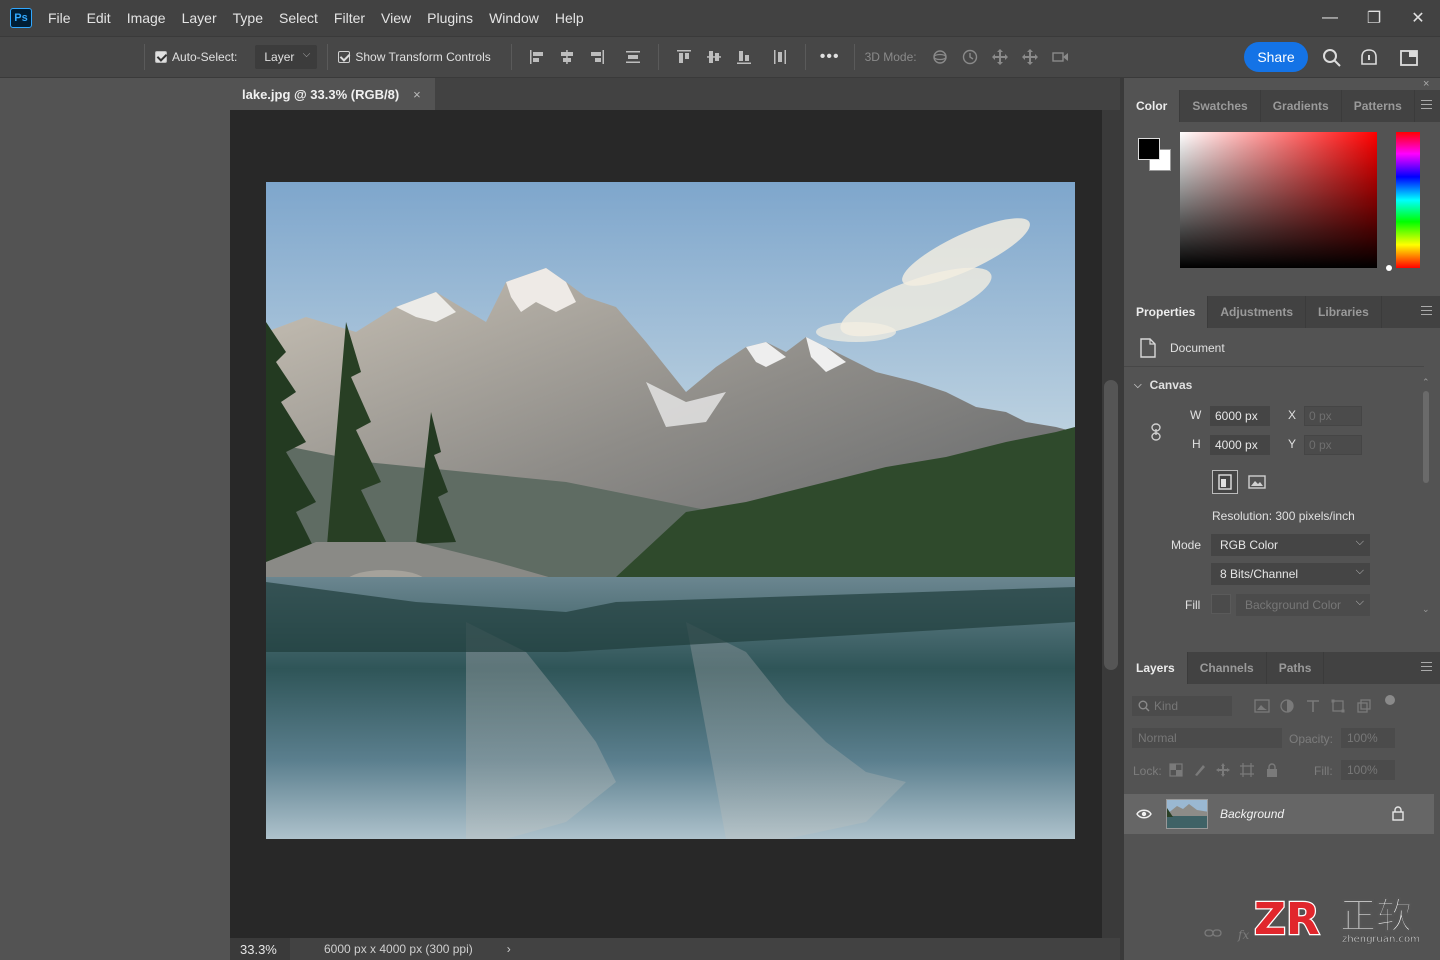 This screenshot has height=960, width=1440. What do you see at coordinates (940, 57) in the screenshot?
I see `3d-orbit-icon` at bounding box center [940, 57].